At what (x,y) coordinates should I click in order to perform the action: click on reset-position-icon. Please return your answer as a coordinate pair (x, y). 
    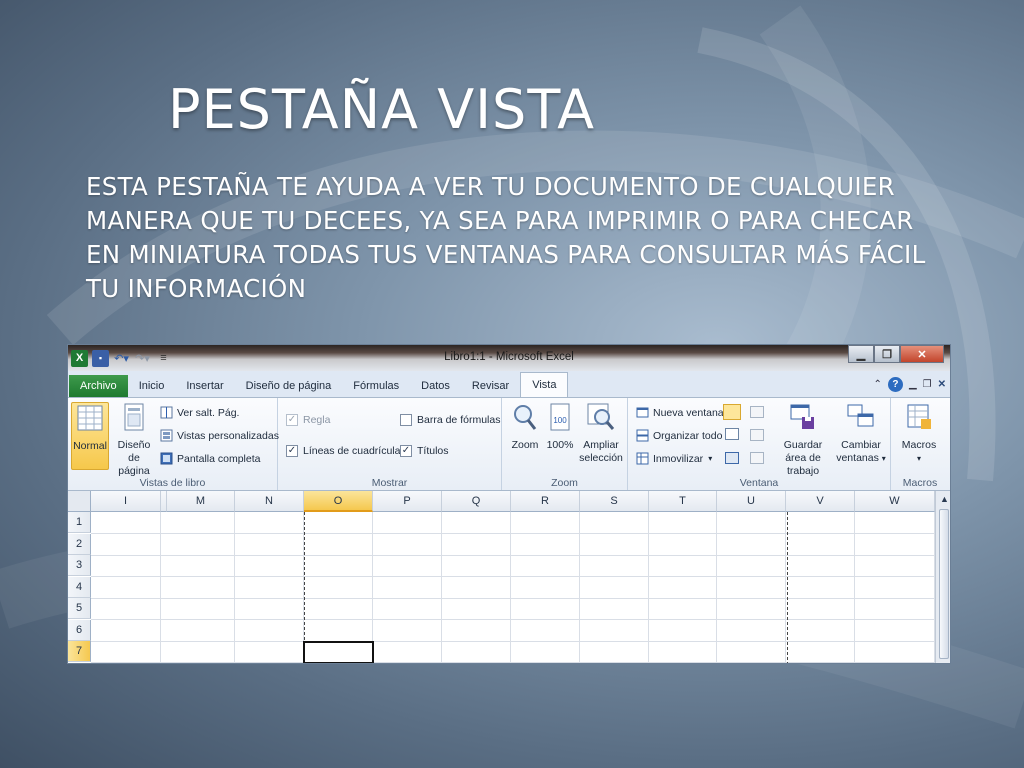
    Looking at the image, I should click on (757, 458).